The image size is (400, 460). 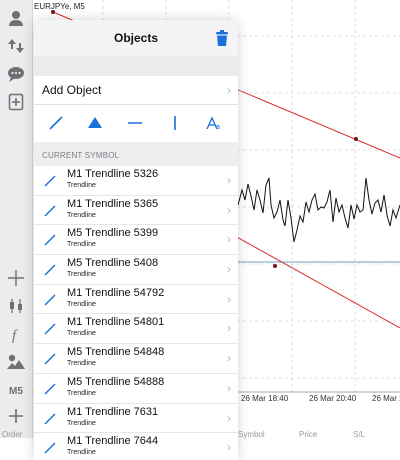 I want to click on add-icon, so click(x=16, y=416).